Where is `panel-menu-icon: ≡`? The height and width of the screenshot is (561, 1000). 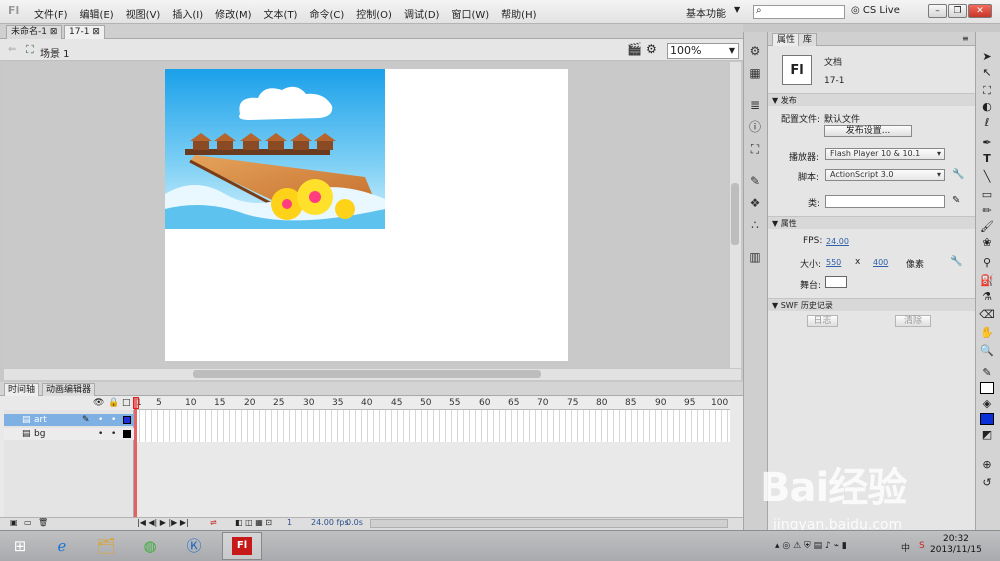 panel-menu-icon: ≡ is located at coordinates (965, 38).